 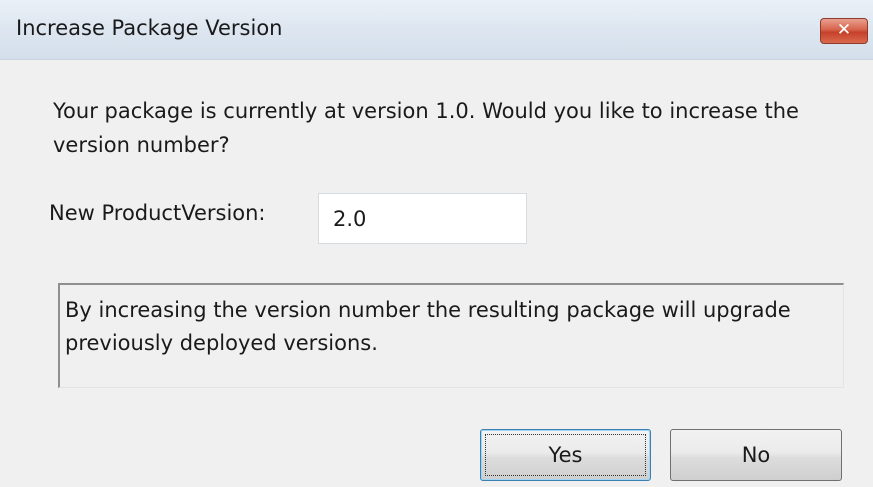 I want to click on yes-button-label: Yes, so click(x=565, y=455).